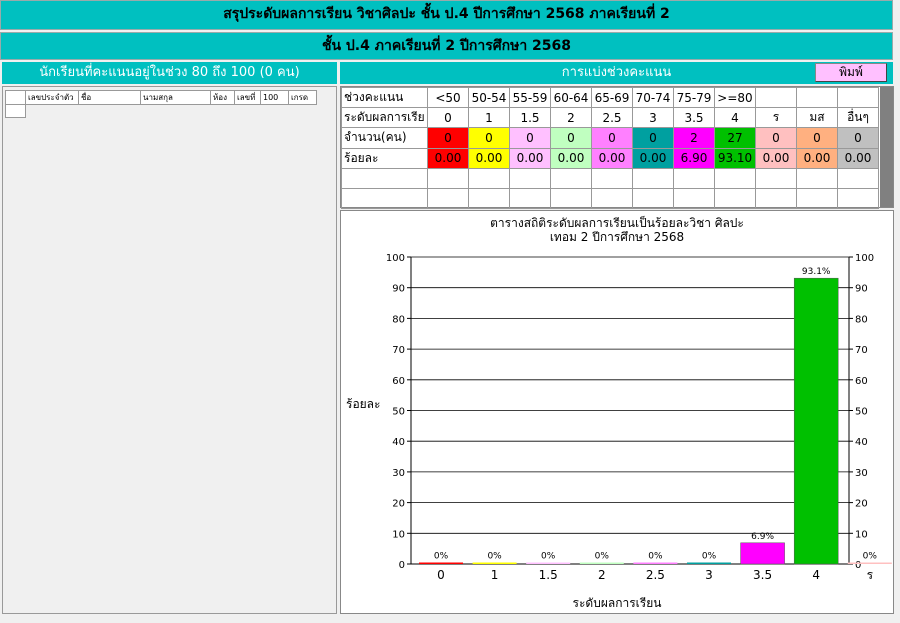  Describe the element at coordinates (15, 111) in the screenshot. I see `empty-cell` at that location.